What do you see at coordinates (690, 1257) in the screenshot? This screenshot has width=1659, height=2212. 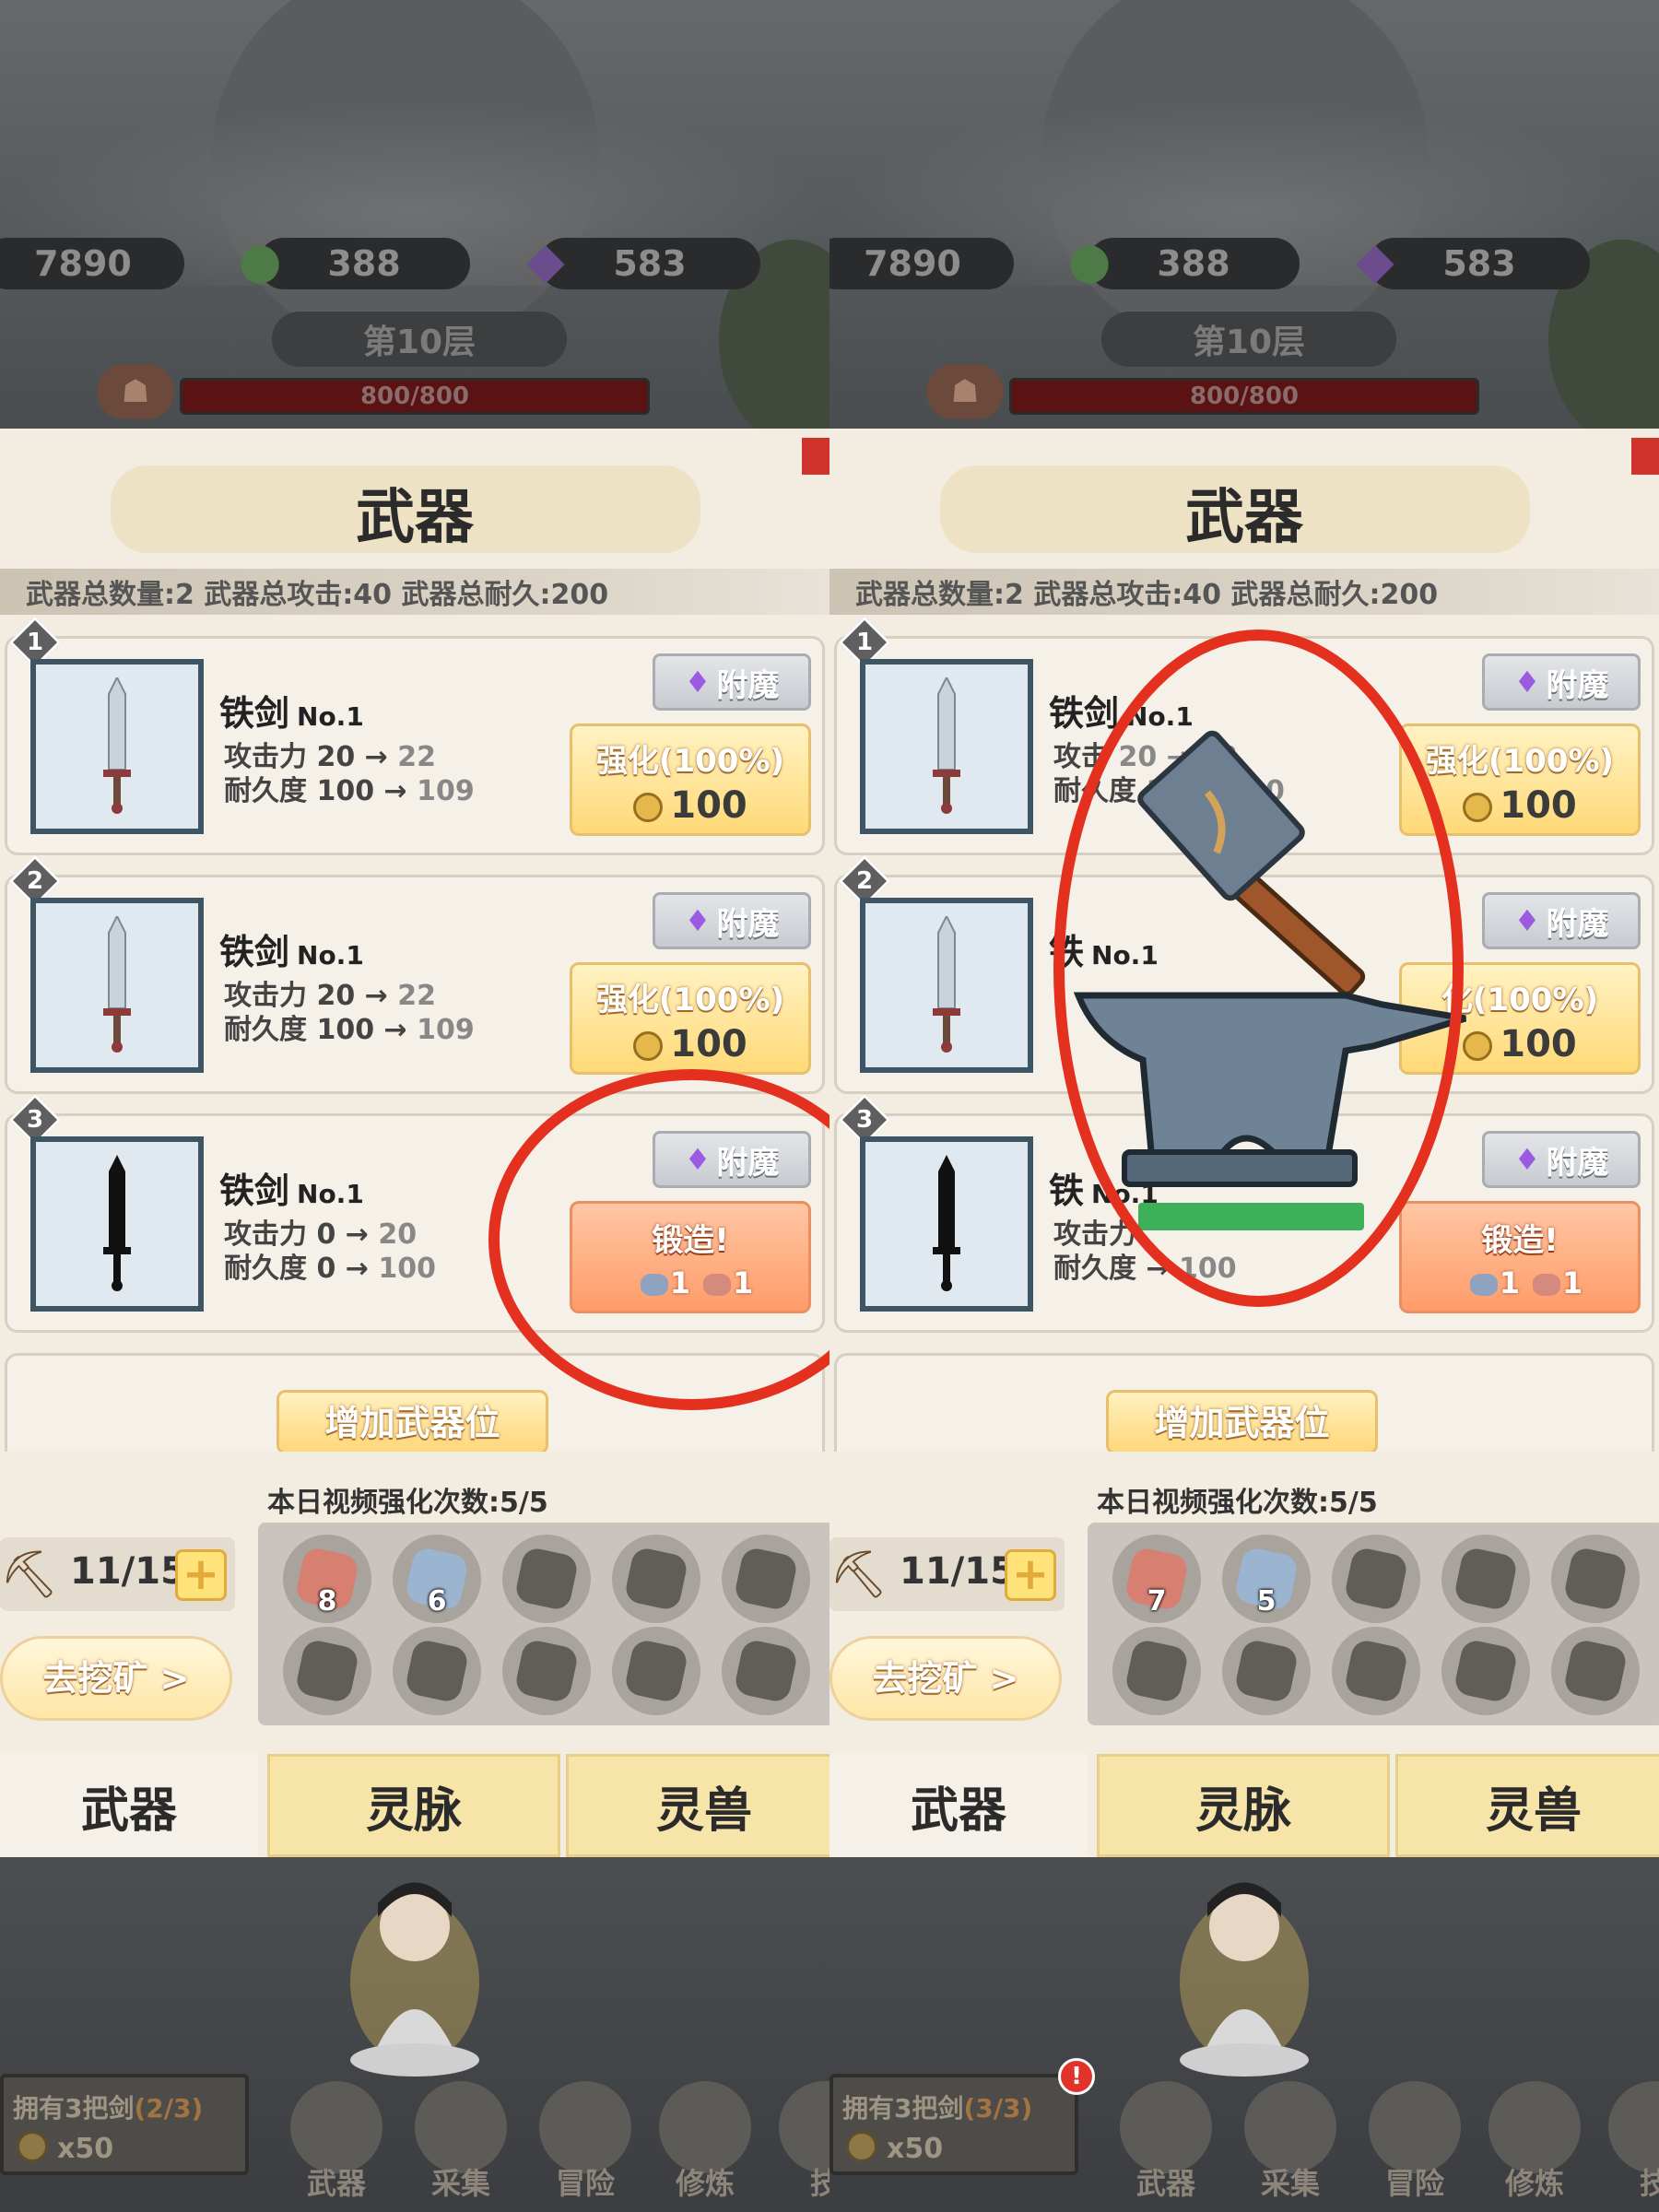 I see `forge-button: 锻造! 11` at bounding box center [690, 1257].